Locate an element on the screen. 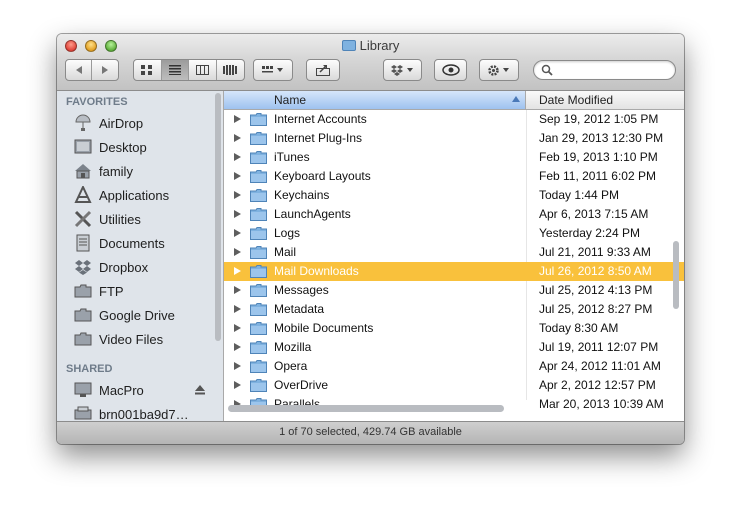  date-modified: Sep 19, 2012 1:05 PM is located at coordinates (599, 119).